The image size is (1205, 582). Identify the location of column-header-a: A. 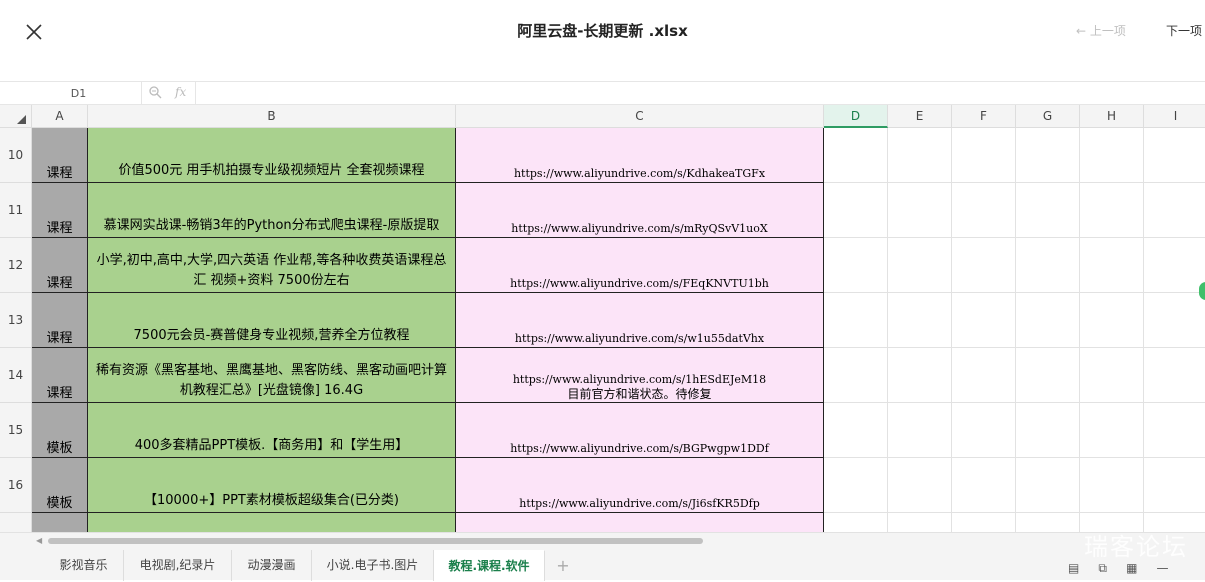
(60, 116).